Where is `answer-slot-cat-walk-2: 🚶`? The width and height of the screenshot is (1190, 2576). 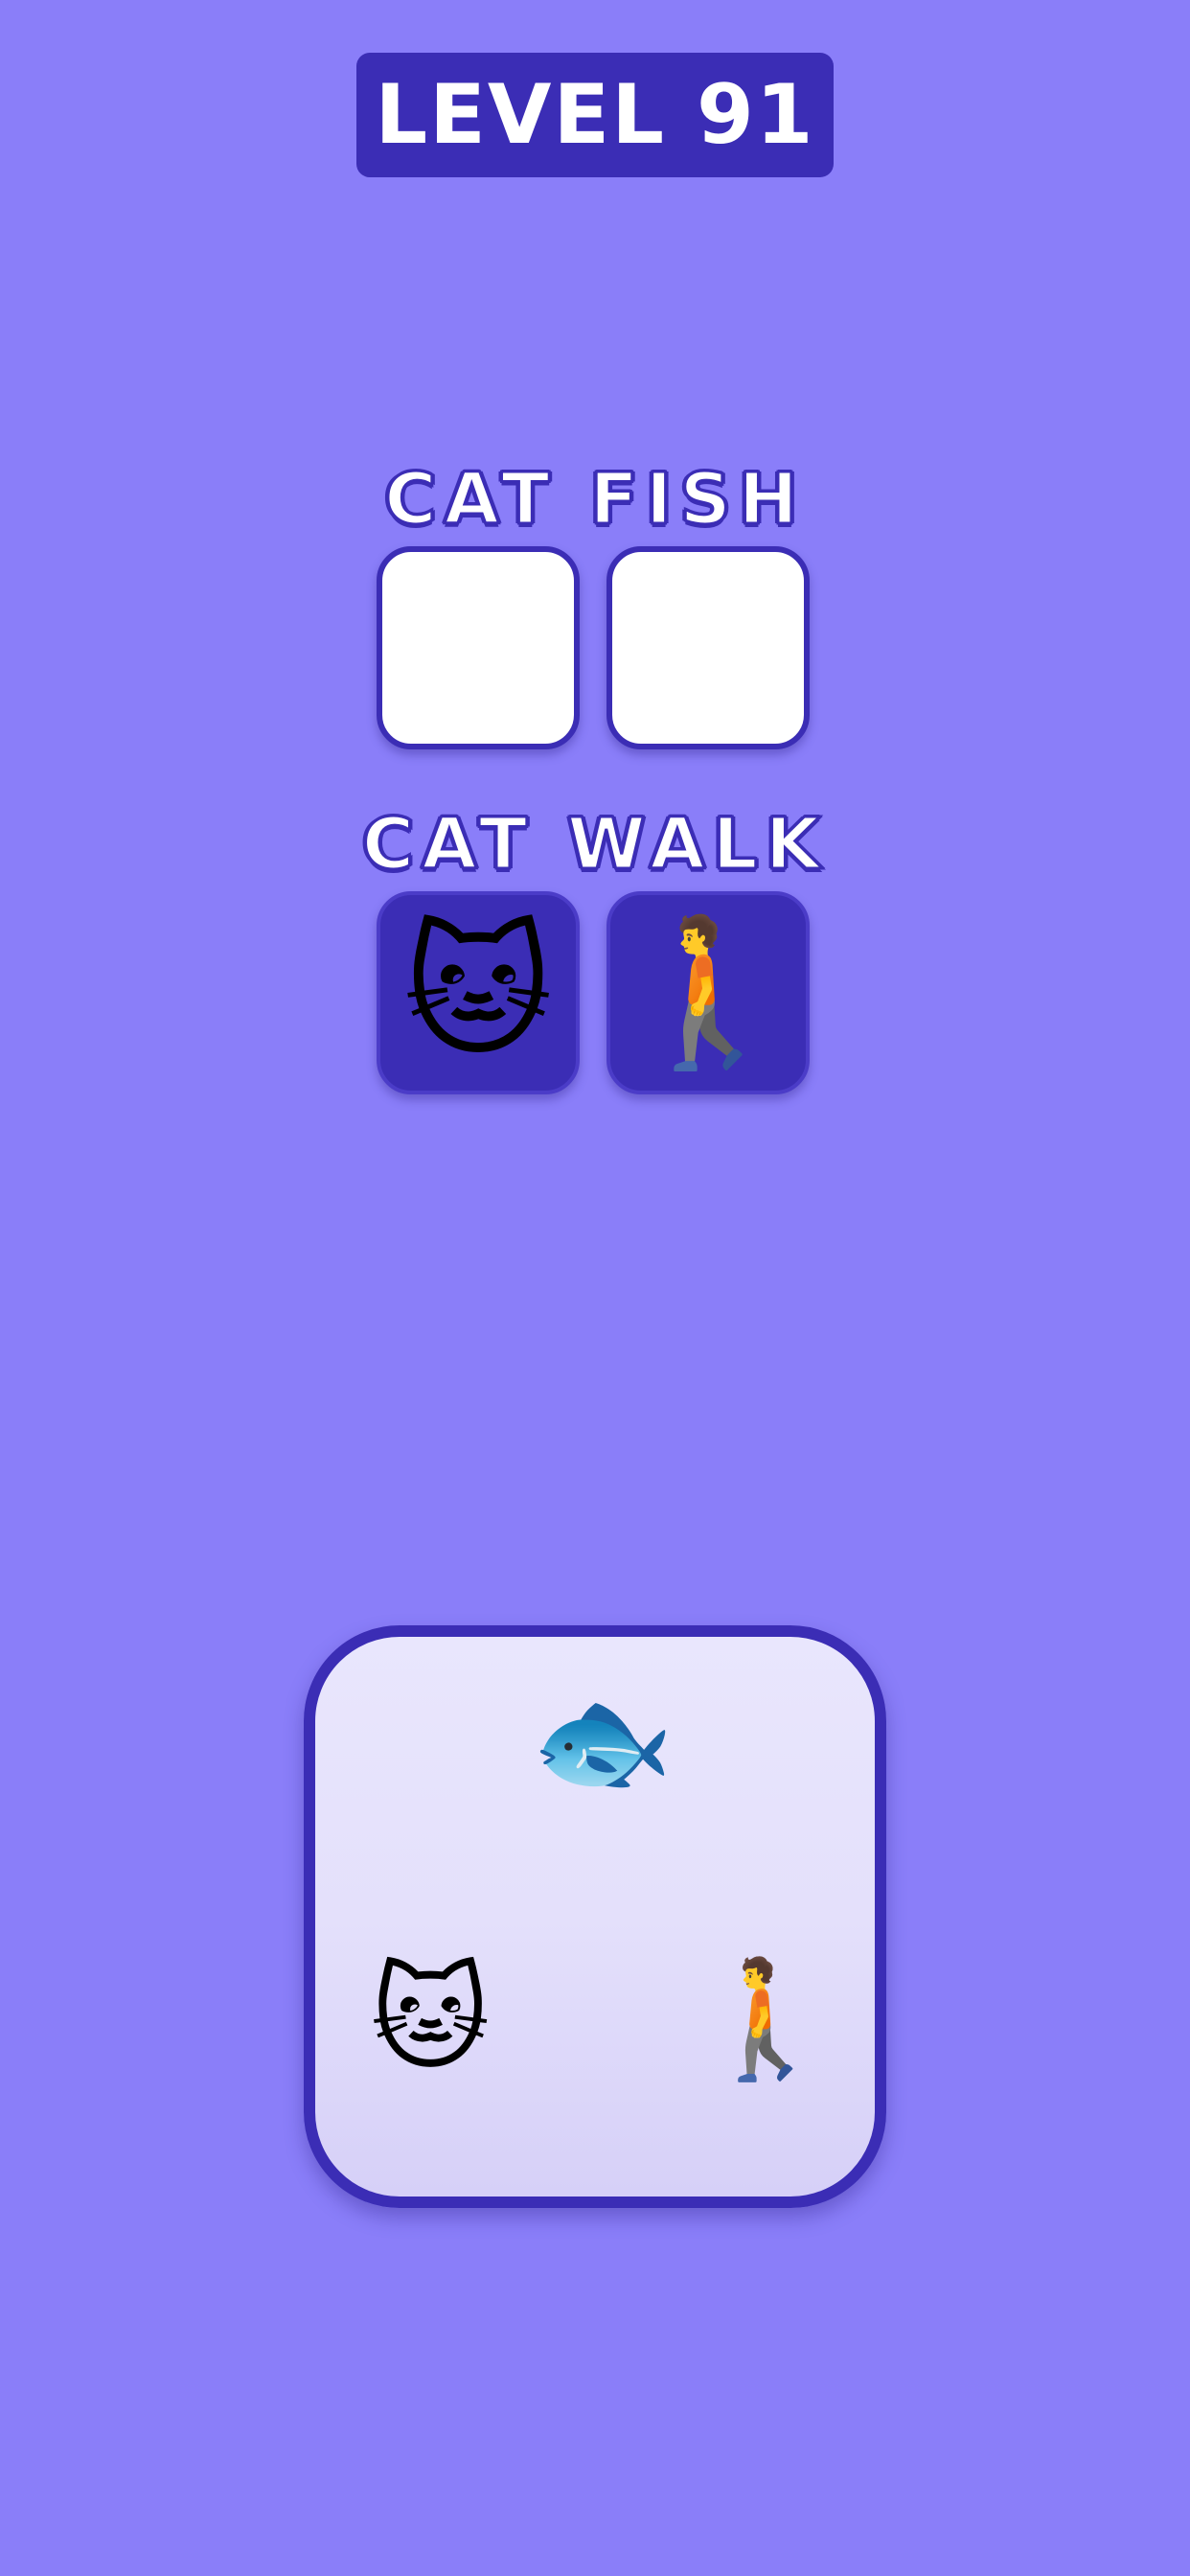 answer-slot-cat-walk-2: 🚶 is located at coordinates (708, 993).